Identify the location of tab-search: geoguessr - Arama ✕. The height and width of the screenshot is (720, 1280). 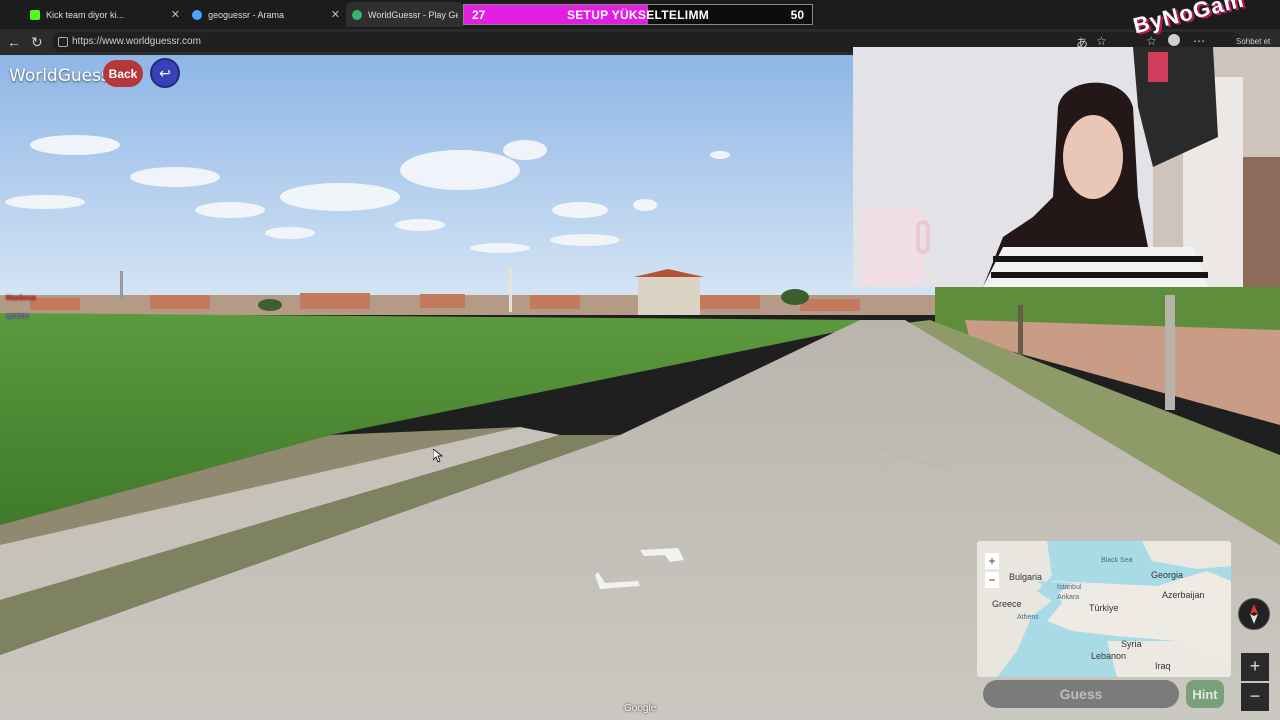
(266, 14).